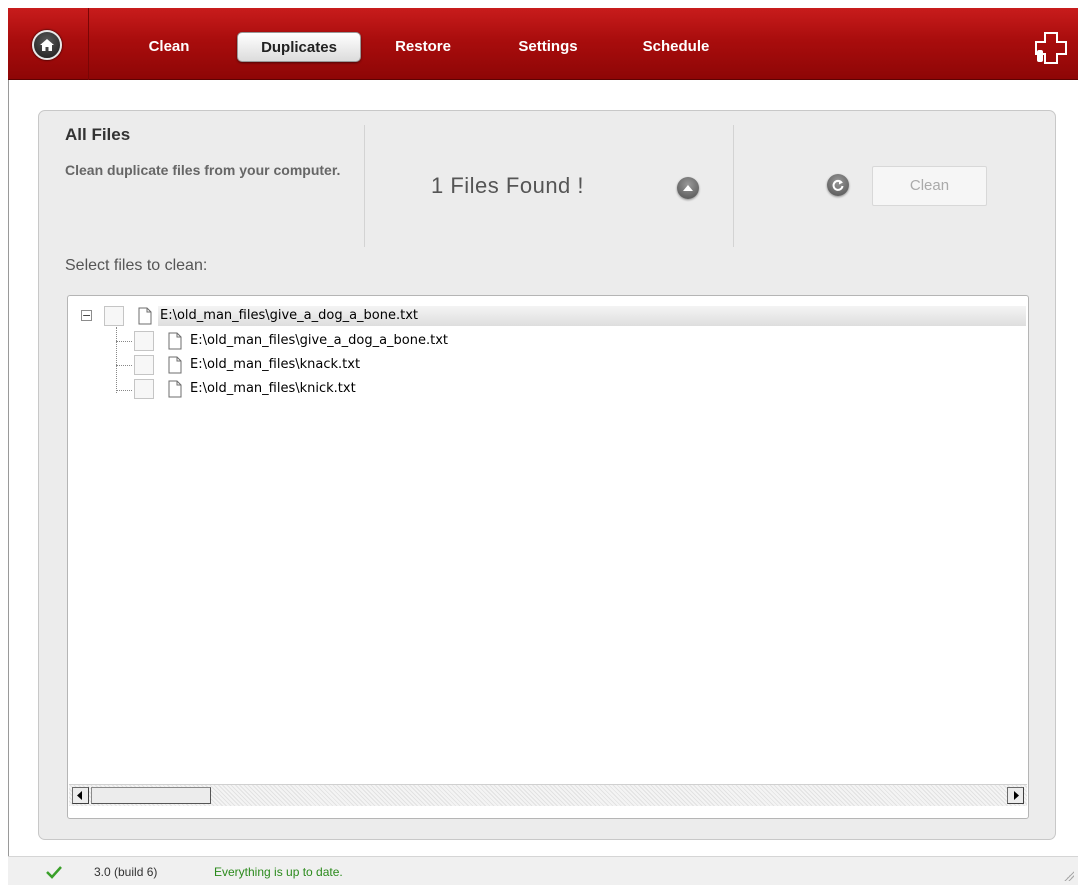 This screenshot has width=1078, height=885. Describe the element at coordinates (368, 365) in the screenshot. I see `tree-child-row: E:\old_man_files\knack.txt` at that location.